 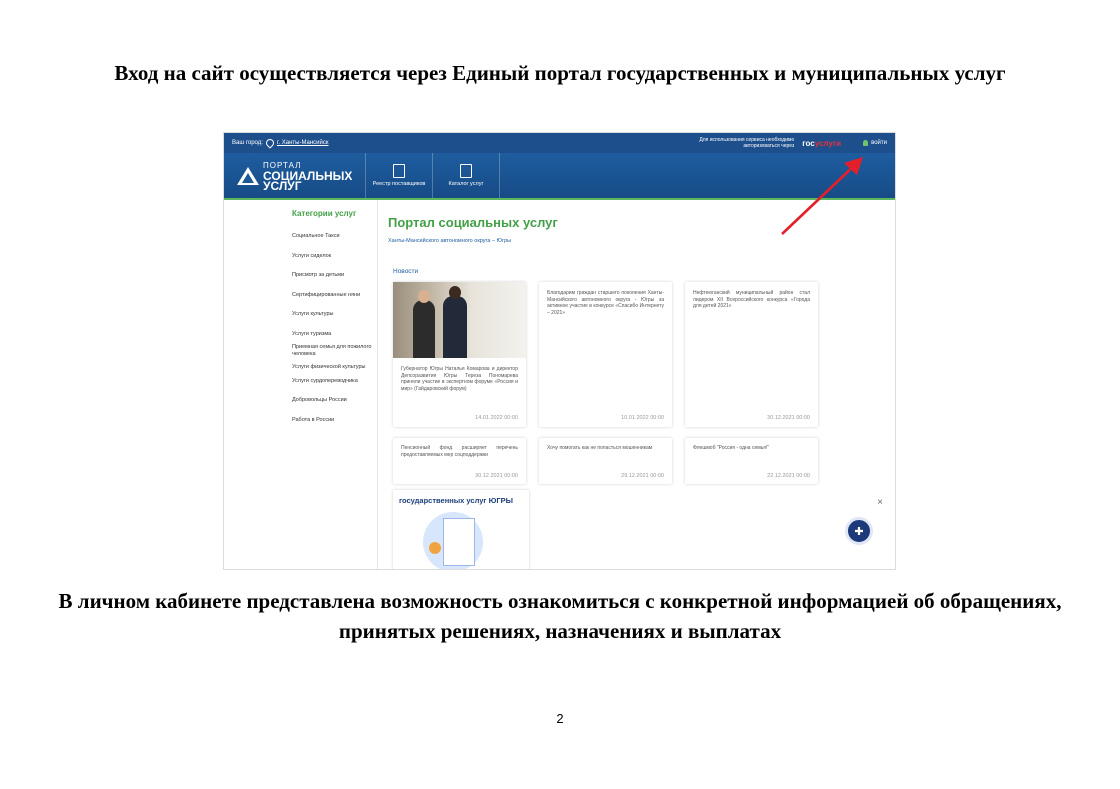 I want to click on portal-logo: ПОРТАЛ СОЦИАЛЬНЫХ УСЛУГ, so click(x=294, y=175).